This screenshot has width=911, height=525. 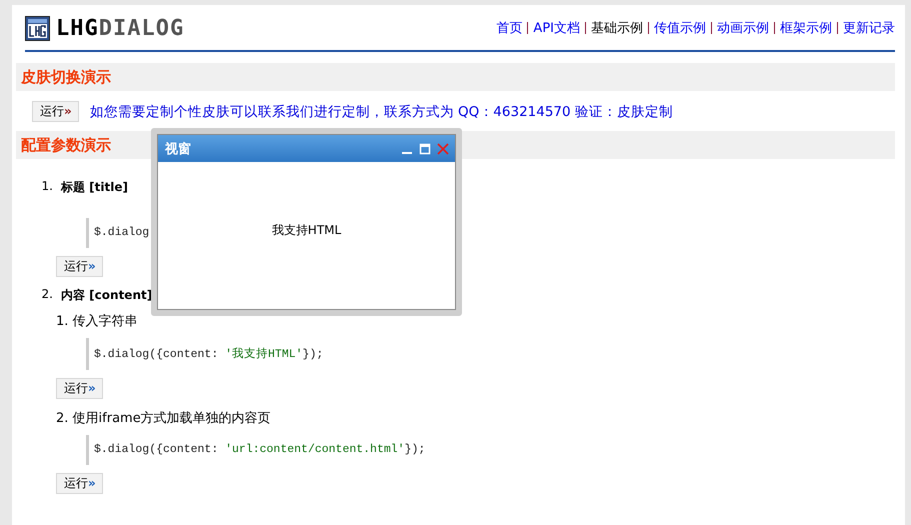 What do you see at coordinates (490, 354) in the screenshot?
I see `code-line: $.dialog({content: '我支持HTML'});` at bounding box center [490, 354].